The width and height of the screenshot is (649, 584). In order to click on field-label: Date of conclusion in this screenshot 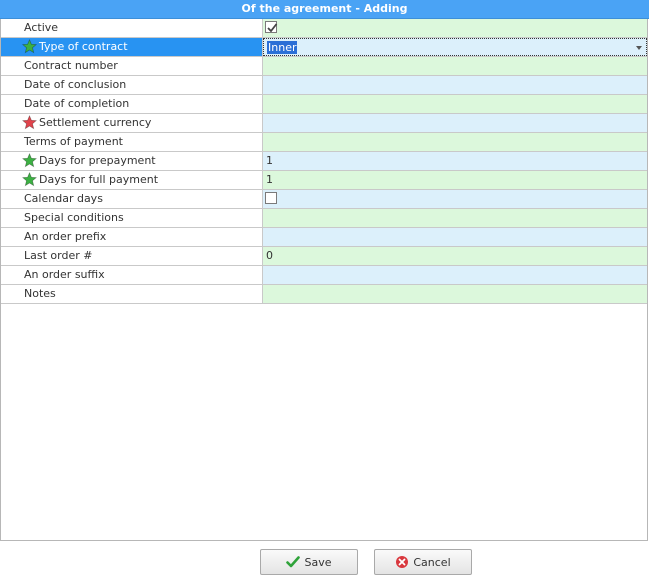, I will do `click(132, 85)`.